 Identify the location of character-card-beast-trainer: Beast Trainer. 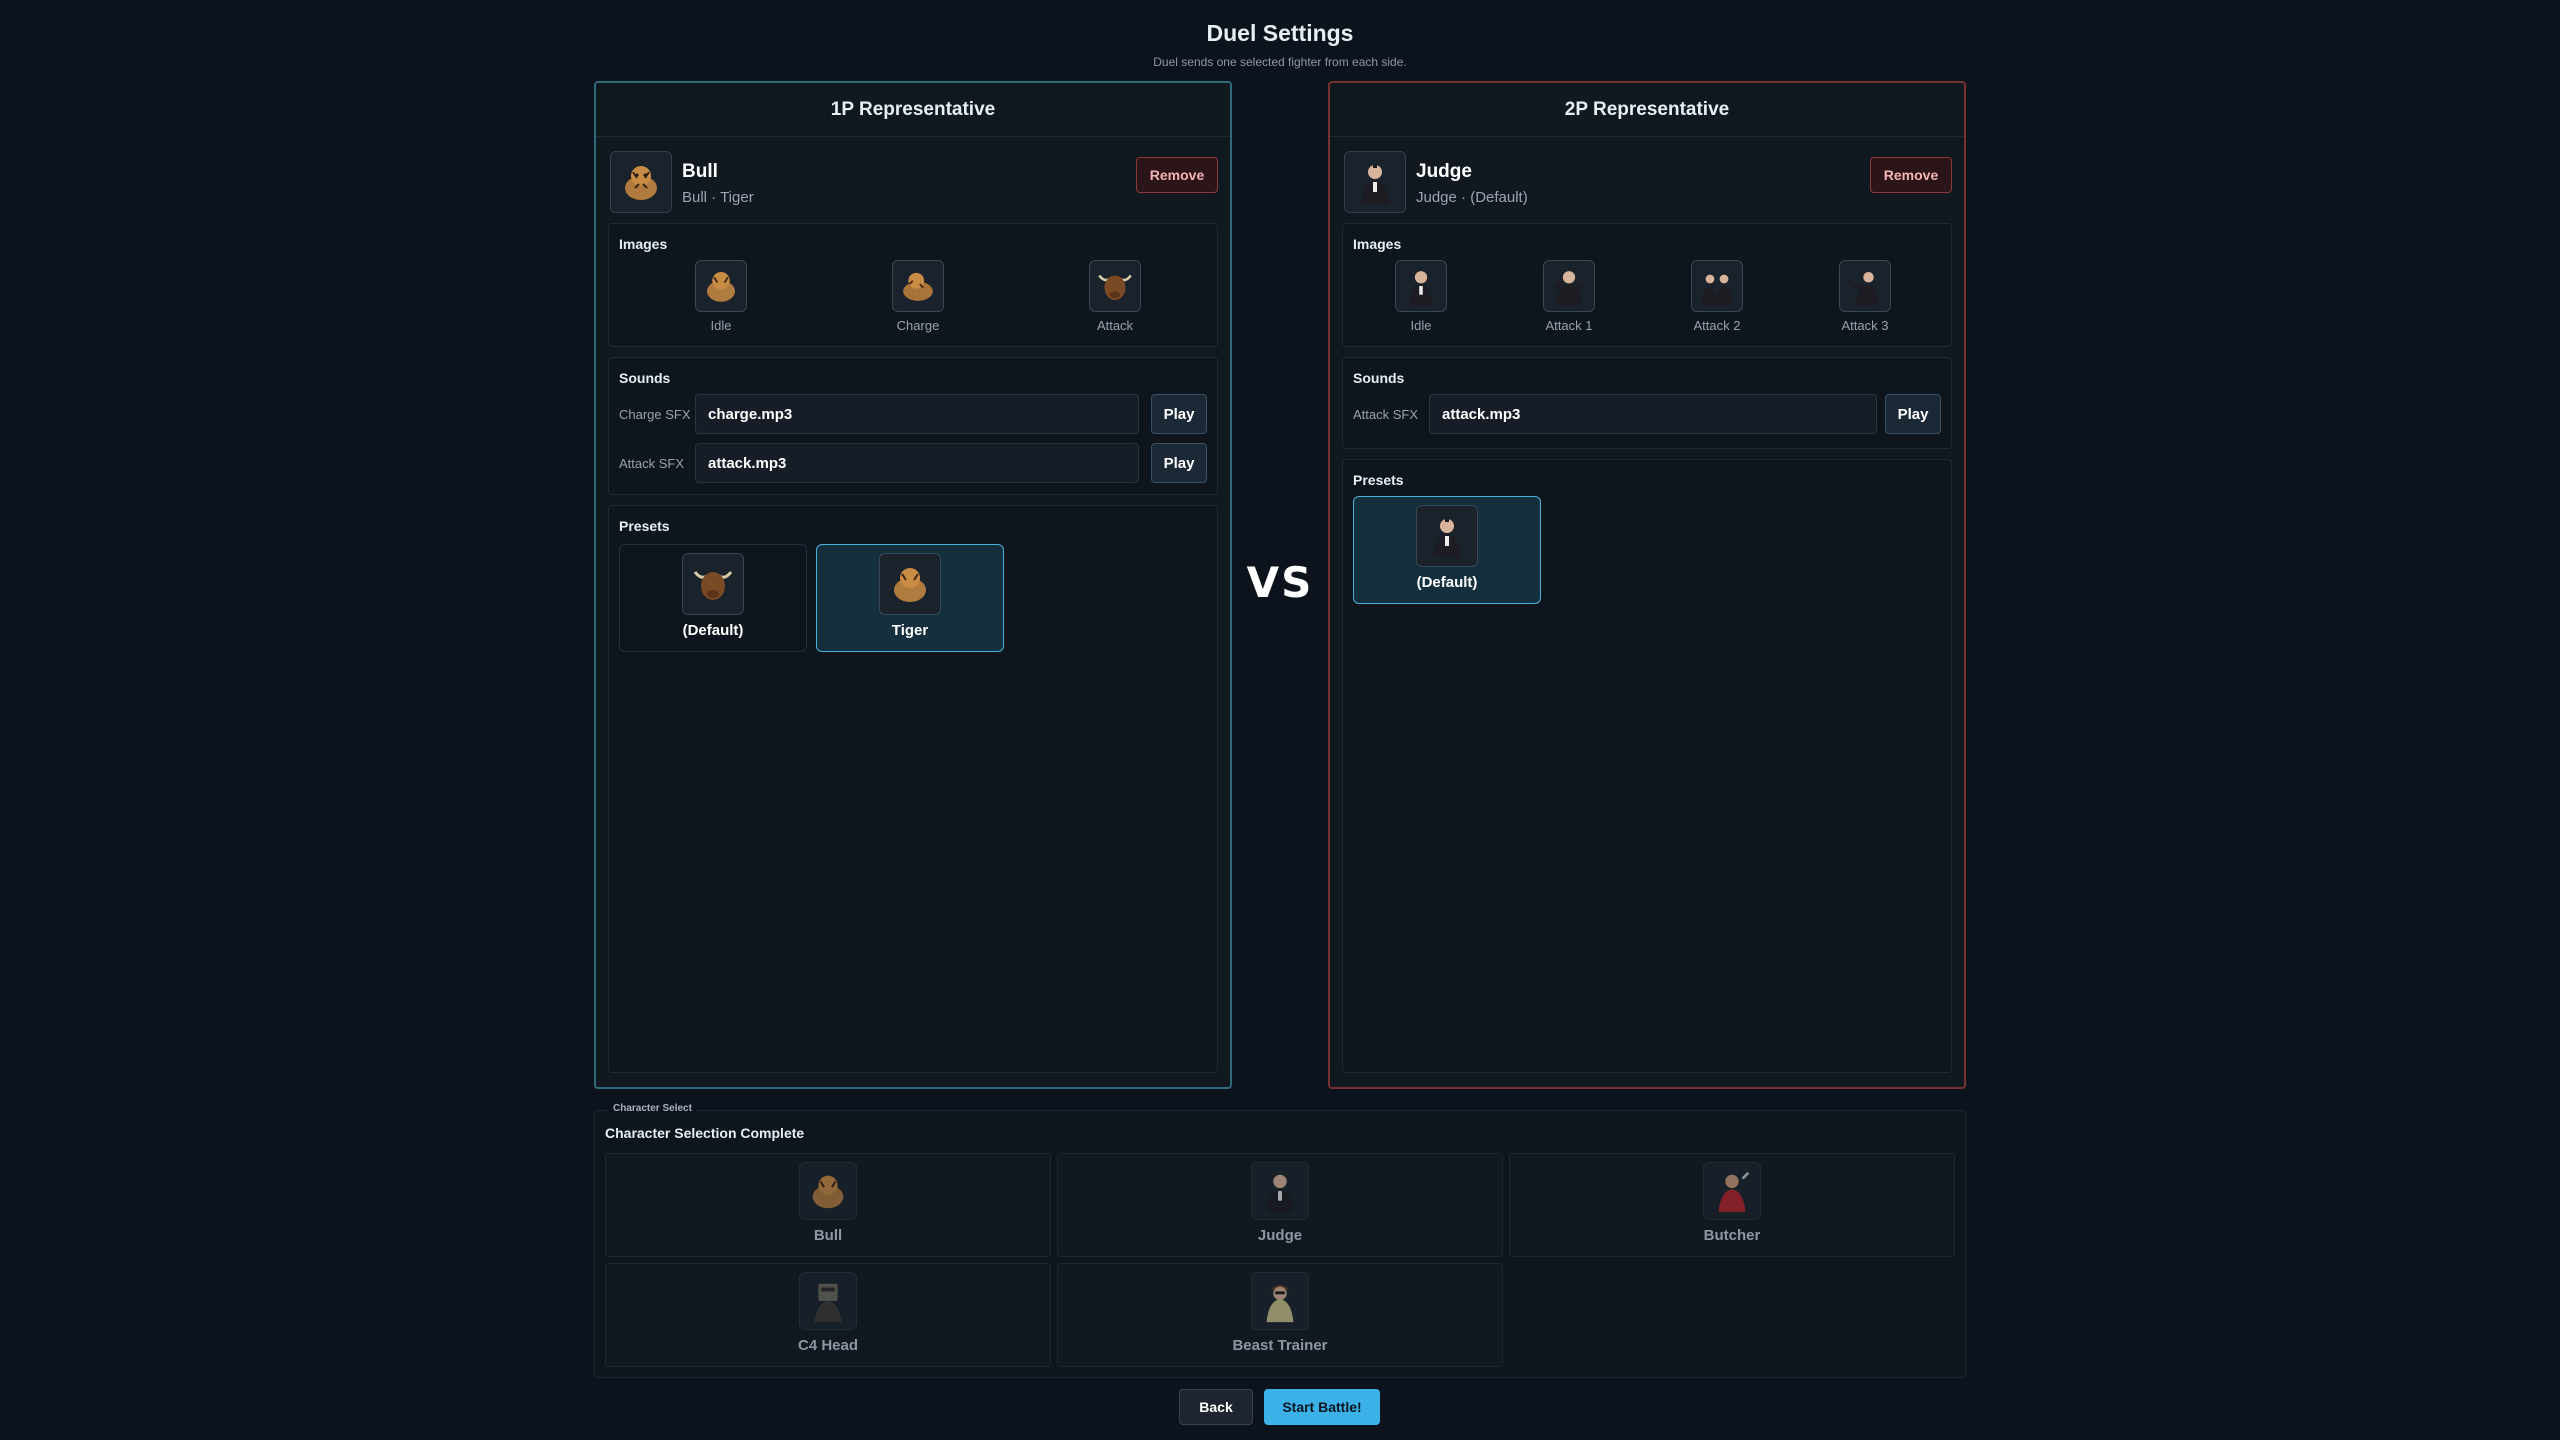
(1280, 1315).